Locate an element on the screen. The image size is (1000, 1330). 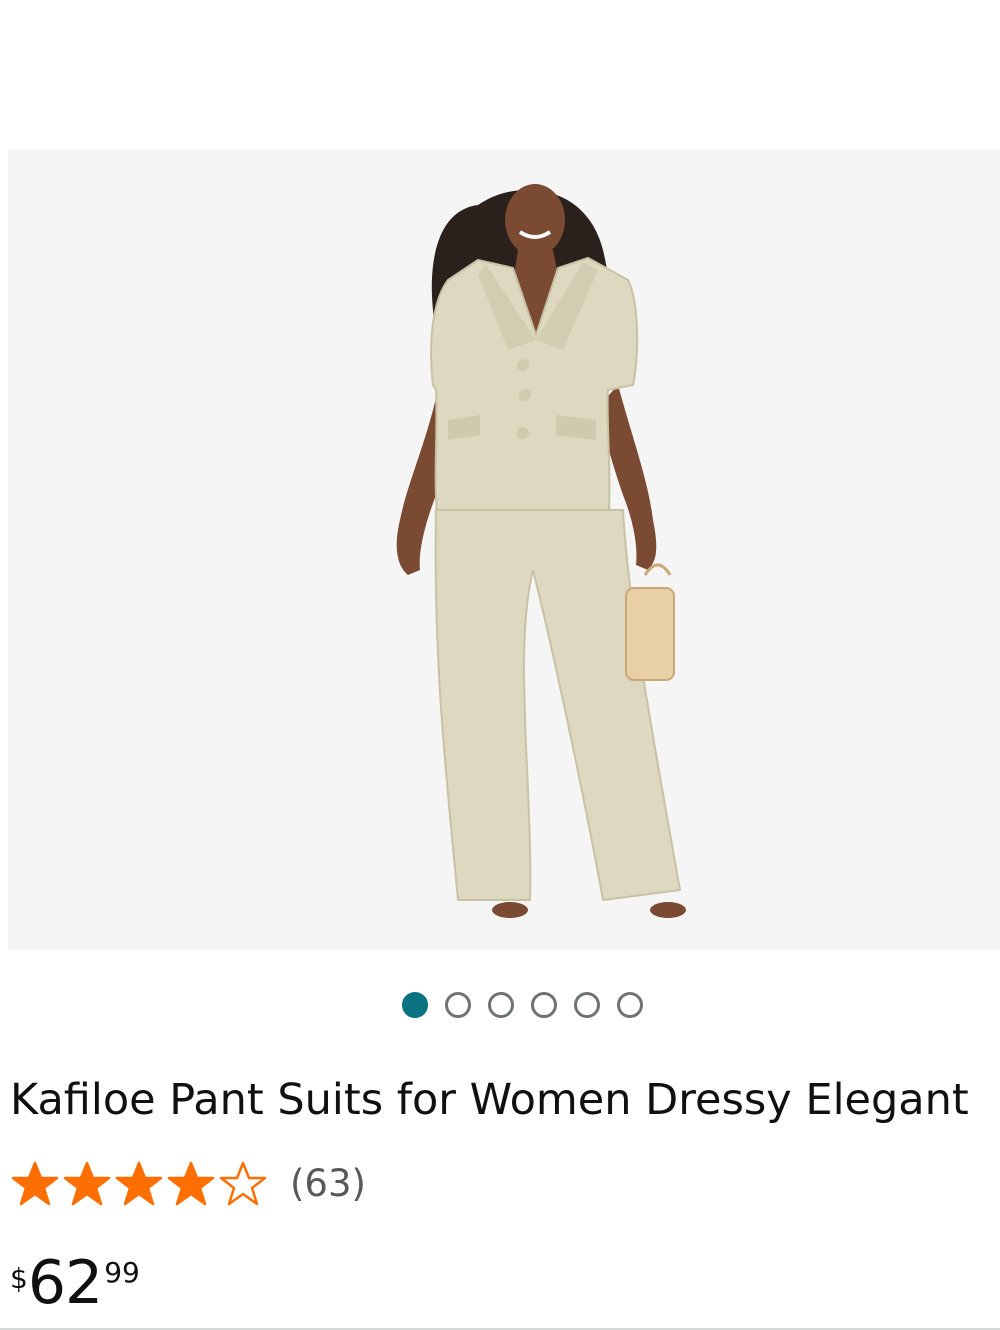
review-count: (63) is located at coordinates (328, 1183).